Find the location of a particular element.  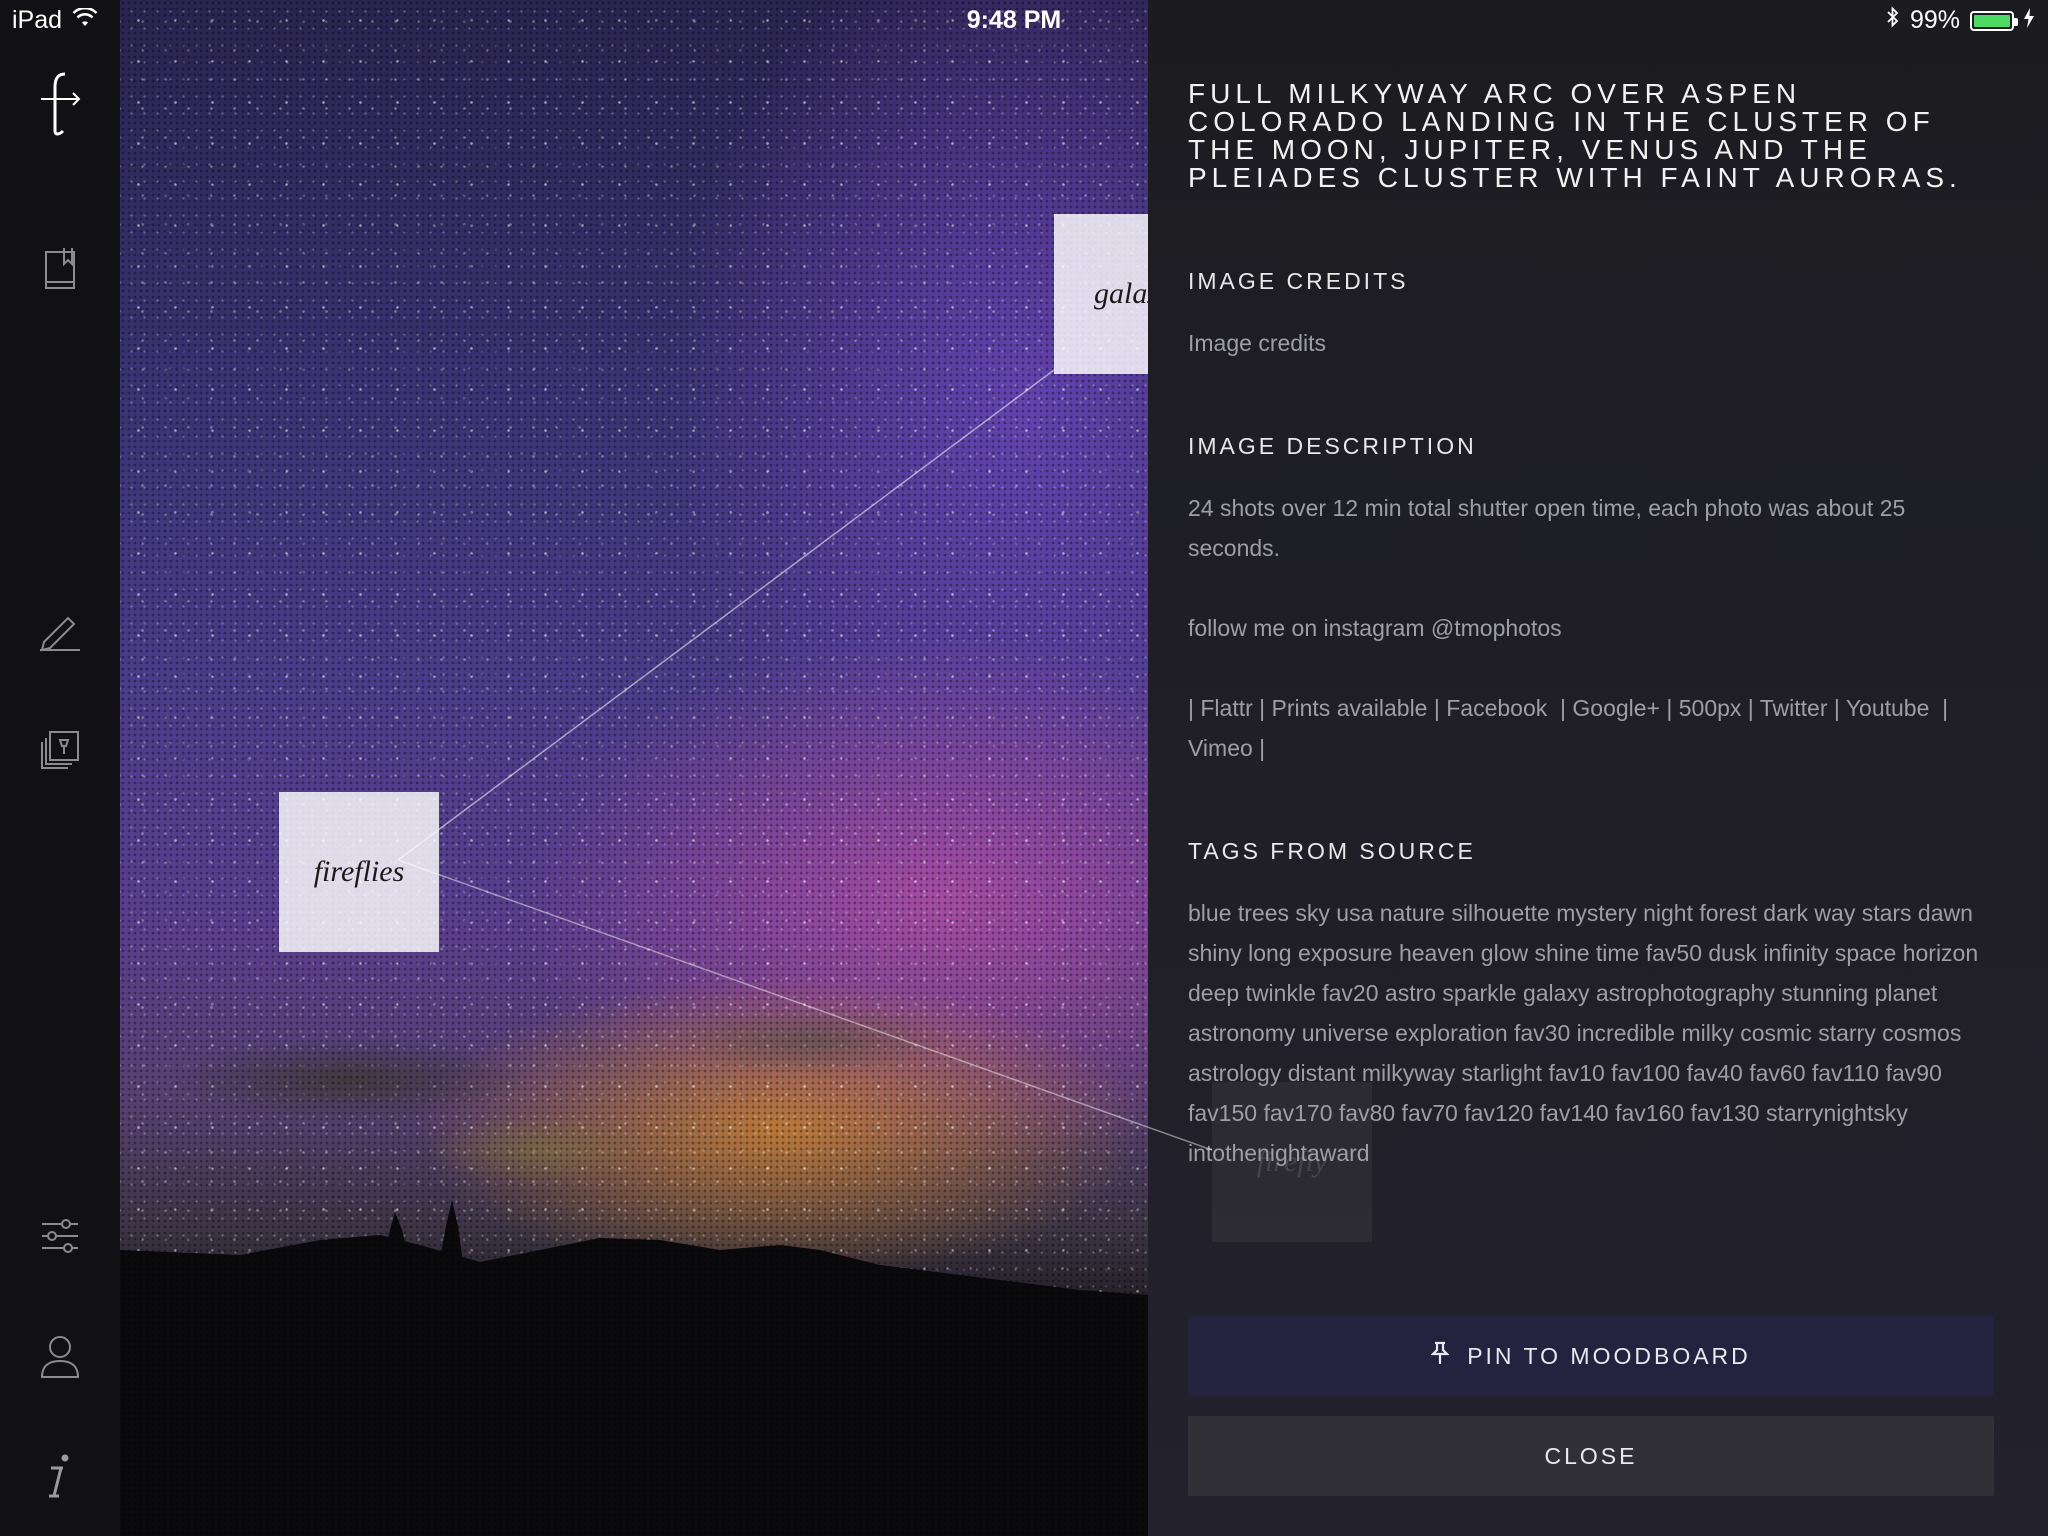

battery-percent: 99% is located at coordinates (1934, 20).